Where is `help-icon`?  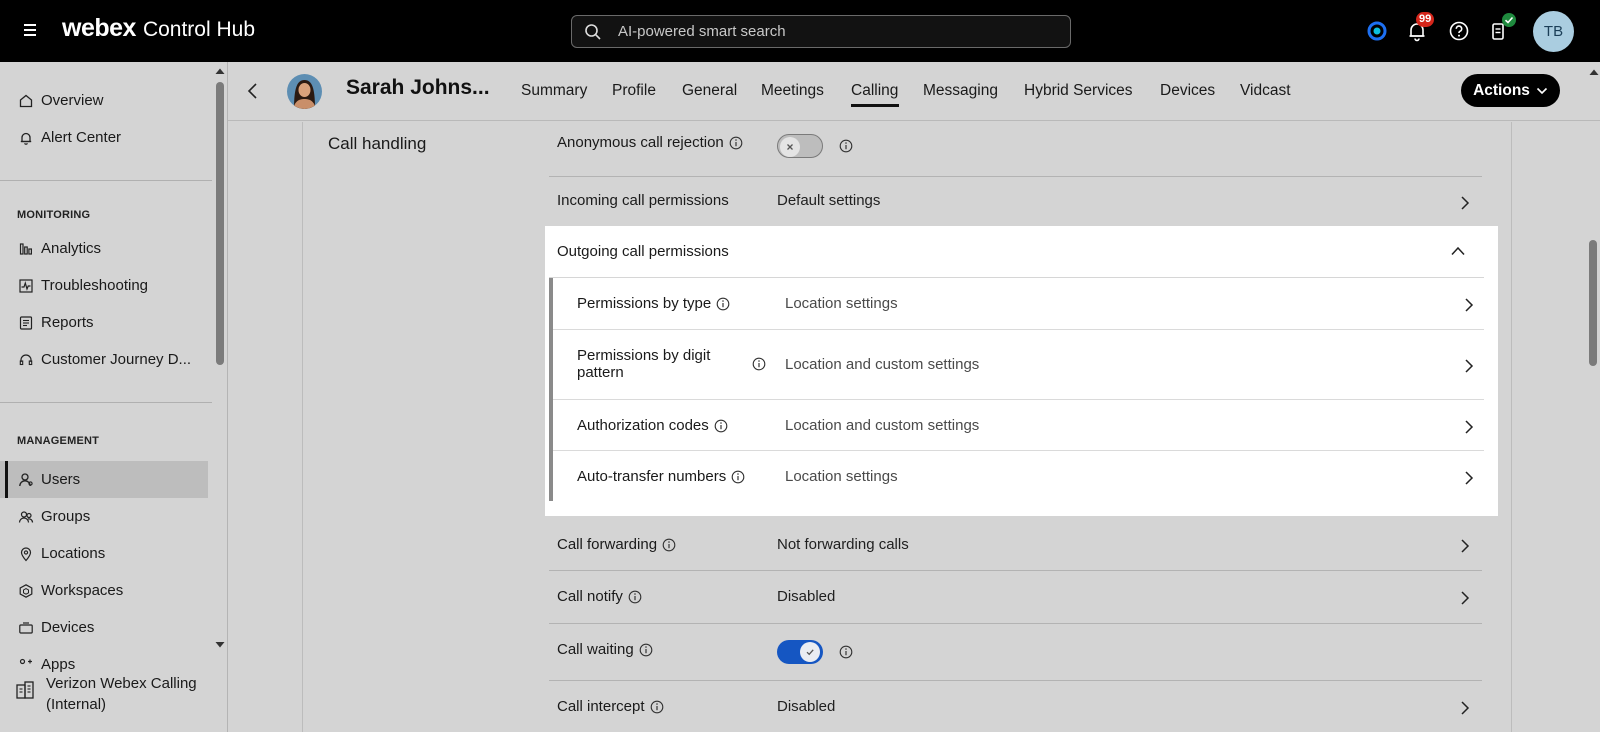
help-icon is located at coordinates (1459, 31).